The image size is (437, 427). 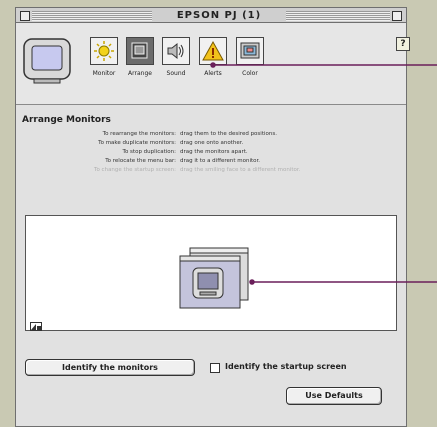 I want to click on tool-label: Alerts, so click(x=213, y=73).